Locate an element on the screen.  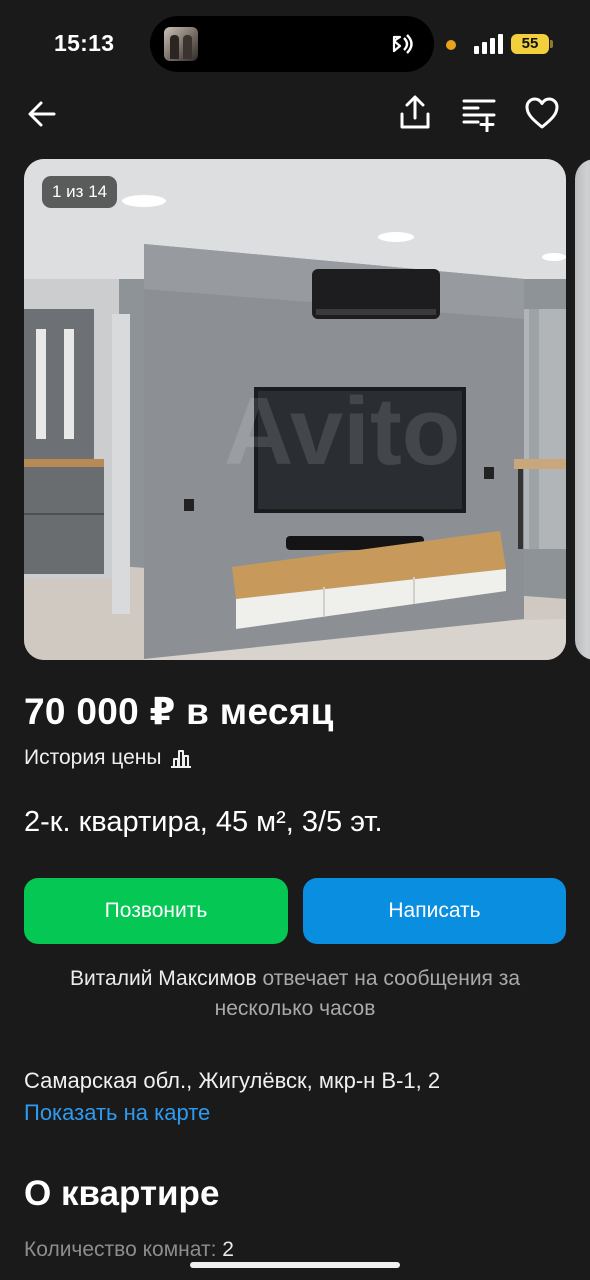
bluetooth-headphones-icon is located at coordinates (402, 44).